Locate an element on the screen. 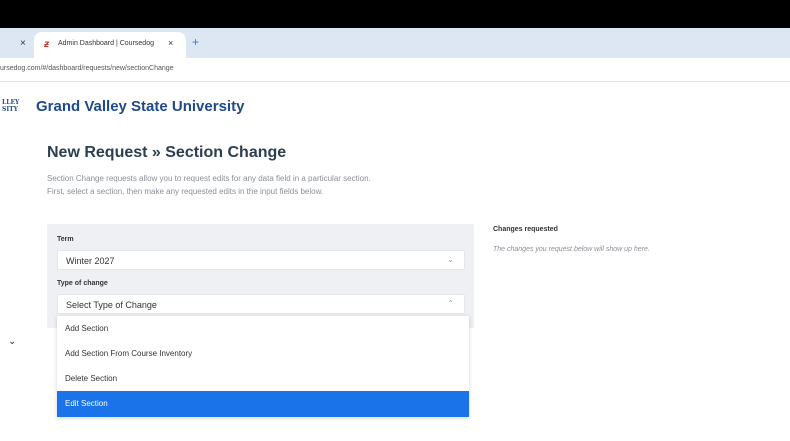 The image size is (790, 441). option-delete-section: Delete Section is located at coordinates (263, 378).